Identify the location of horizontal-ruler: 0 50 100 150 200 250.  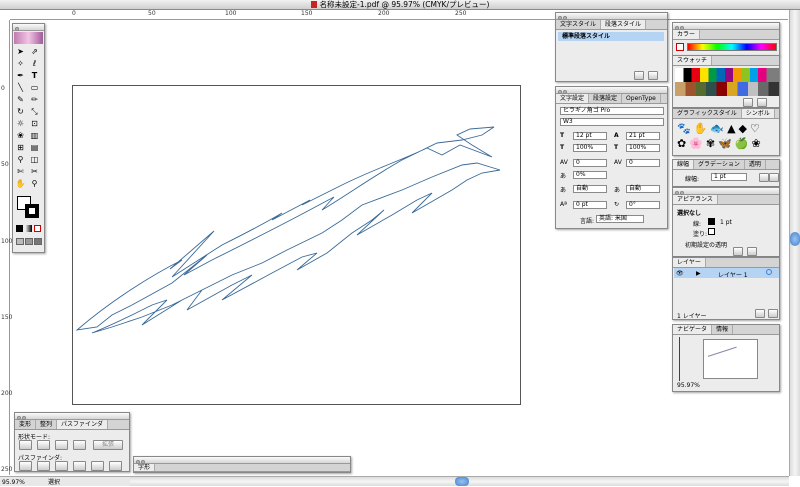
(399, 15).